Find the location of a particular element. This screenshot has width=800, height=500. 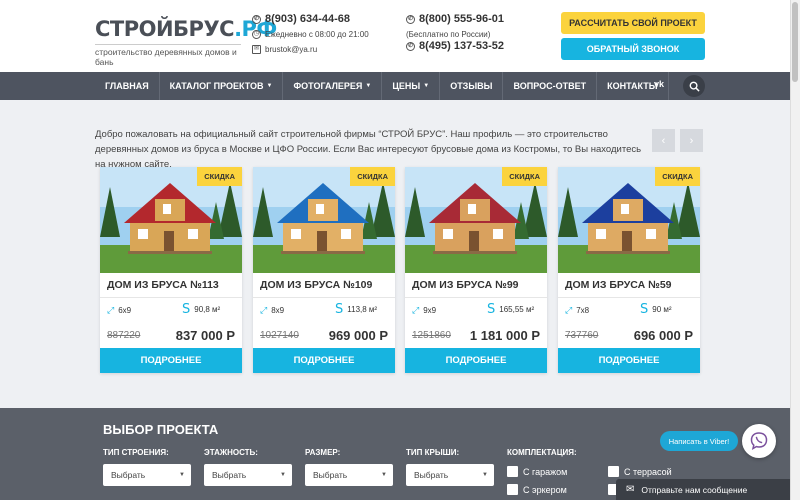

calculate-project-button: РАССЧИТАТЬ СВОЙ ПРОЕКТ is located at coordinates (633, 23).